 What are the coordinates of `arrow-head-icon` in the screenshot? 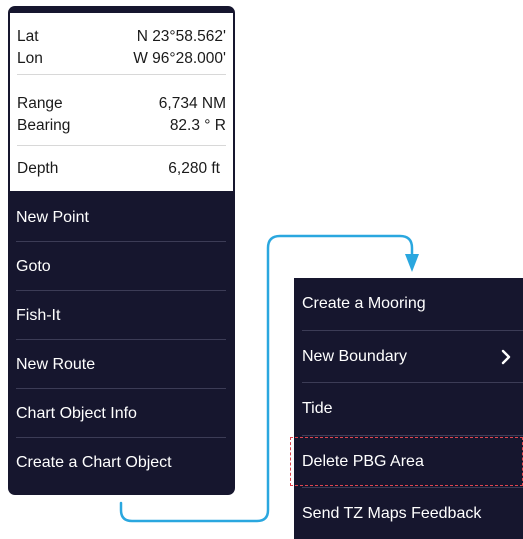 It's located at (412, 263).